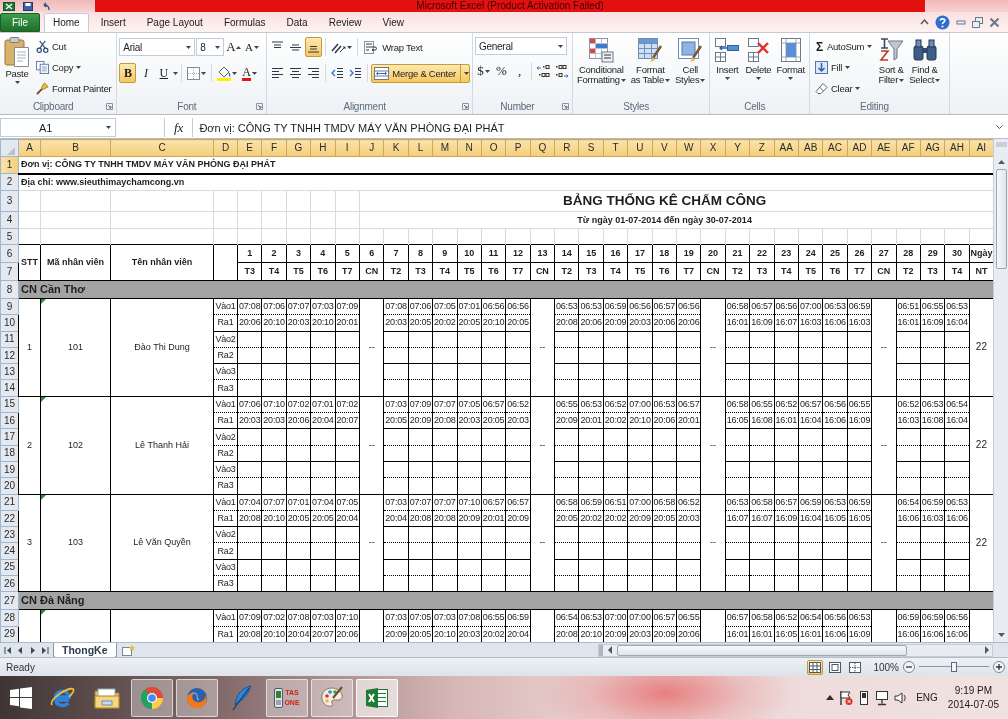  Describe the element at coordinates (519, 71) in the screenshot. I see `comma-button: ,` at that location.